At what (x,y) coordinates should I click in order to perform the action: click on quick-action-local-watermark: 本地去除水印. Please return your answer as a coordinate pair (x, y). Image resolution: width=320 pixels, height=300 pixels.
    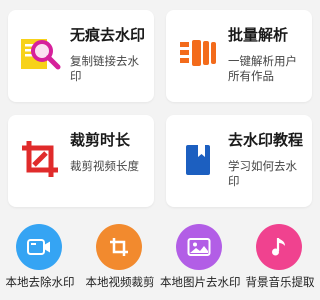
    Looking at the image, I should click on (40, 262).